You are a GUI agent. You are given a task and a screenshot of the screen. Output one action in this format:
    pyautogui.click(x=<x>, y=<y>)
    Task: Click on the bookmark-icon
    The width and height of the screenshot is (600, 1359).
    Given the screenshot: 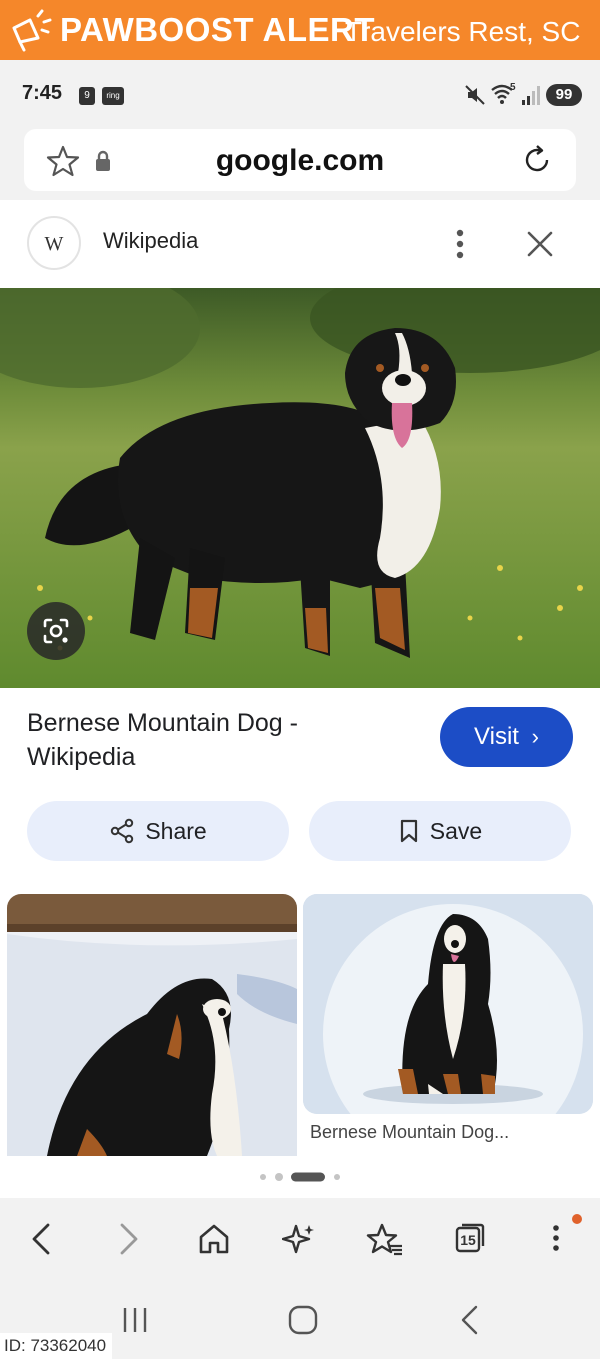 What is the action you would take?
    pyautogui.click(x=408, y=831)
    